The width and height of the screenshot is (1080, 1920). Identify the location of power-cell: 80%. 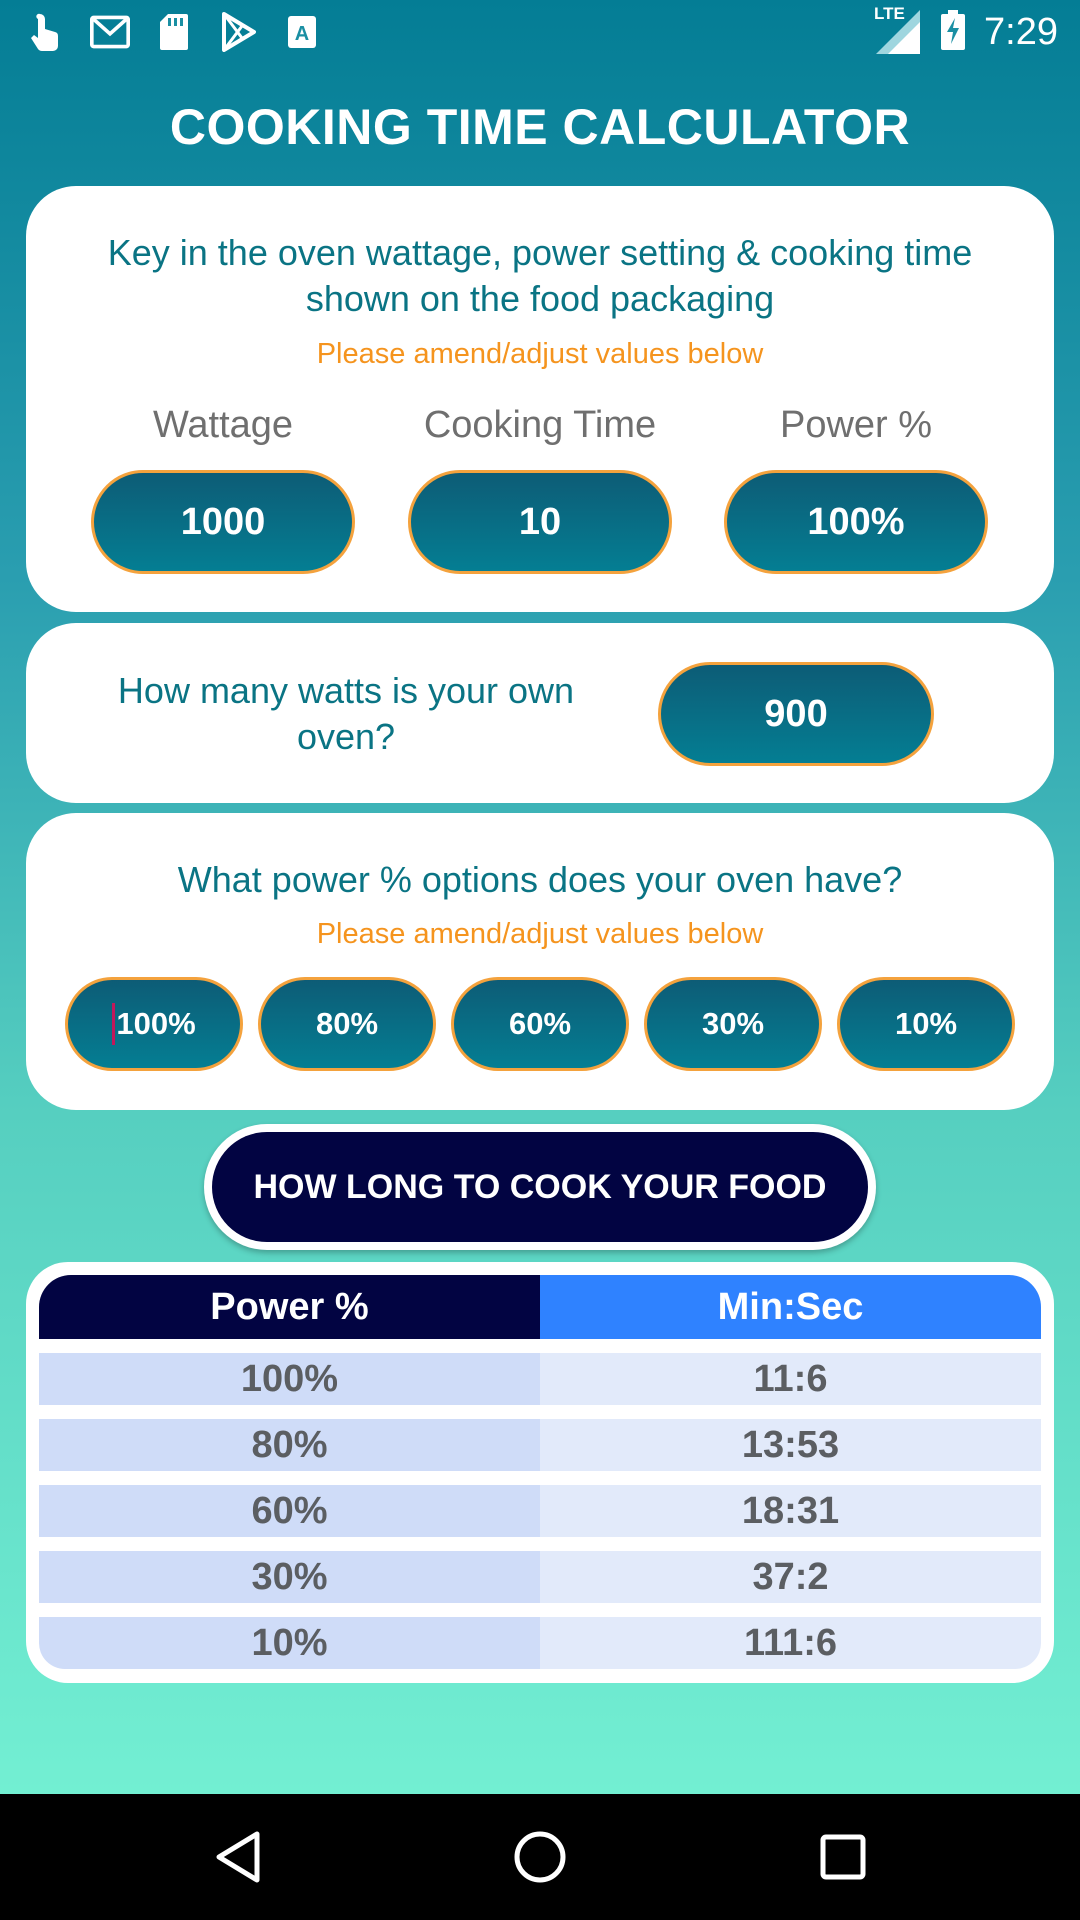
(289, 1445).